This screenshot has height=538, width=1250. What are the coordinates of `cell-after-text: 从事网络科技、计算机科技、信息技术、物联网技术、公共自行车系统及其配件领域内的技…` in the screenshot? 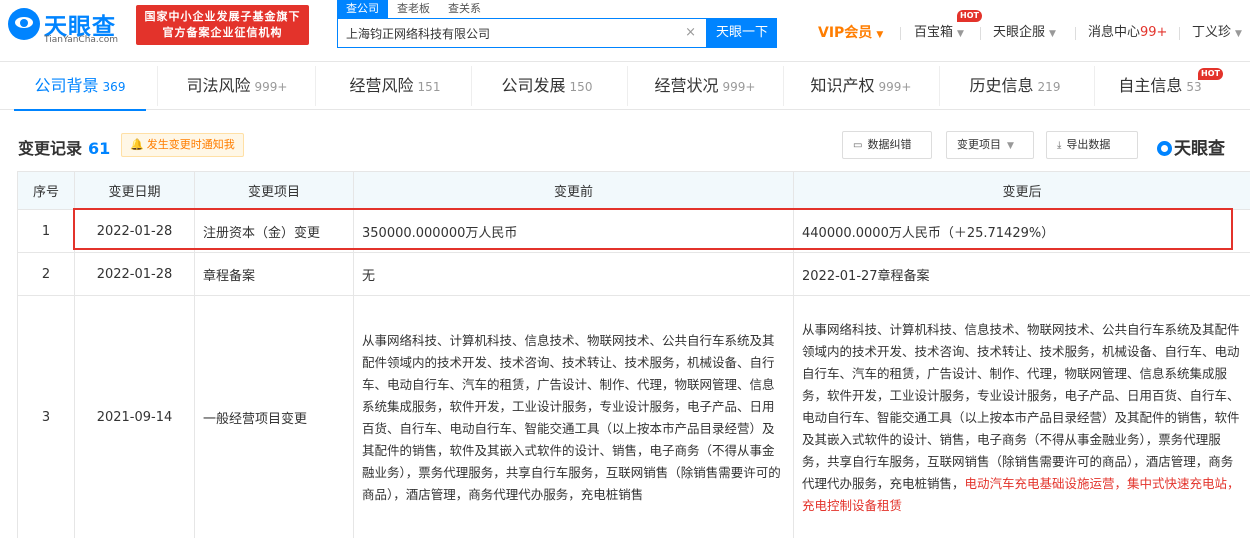 It's located at (1021, 406).